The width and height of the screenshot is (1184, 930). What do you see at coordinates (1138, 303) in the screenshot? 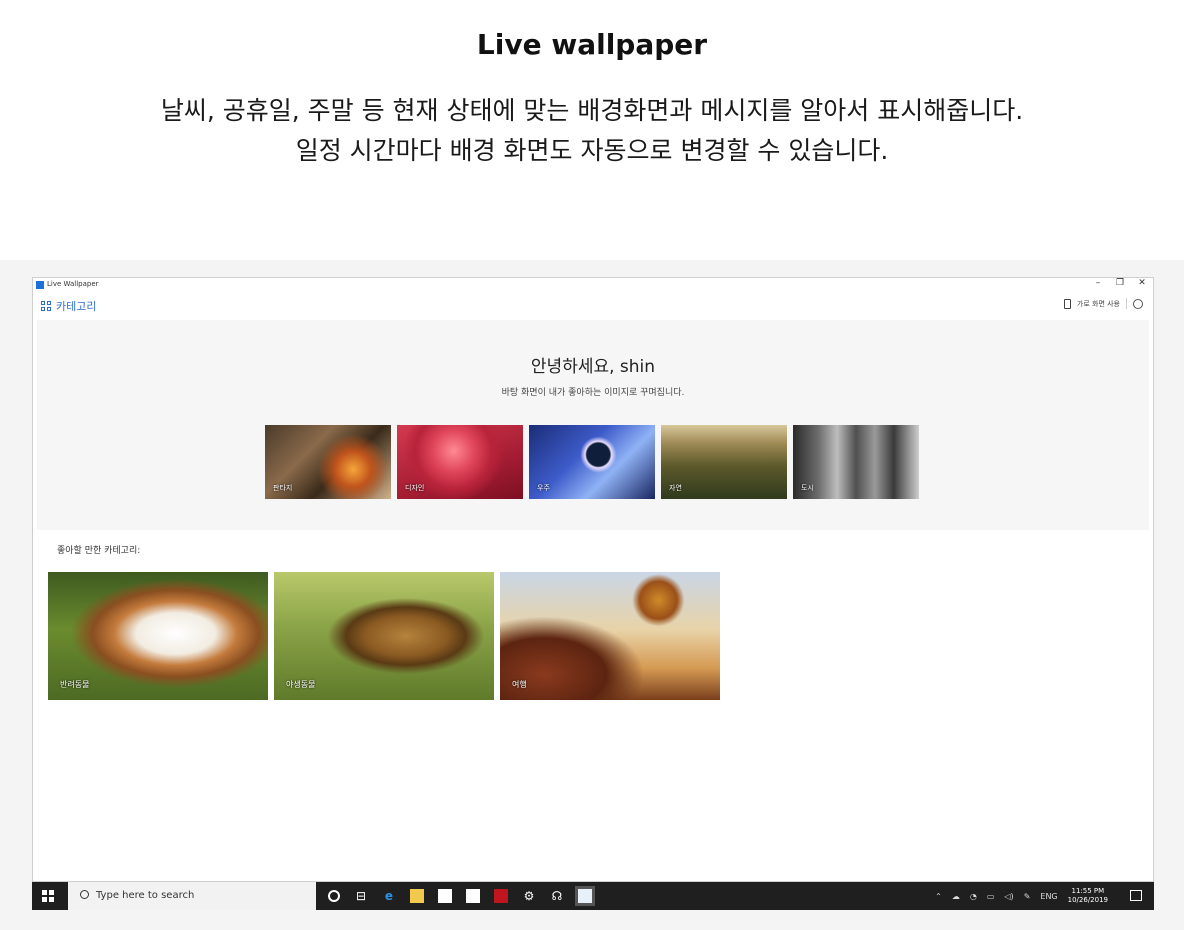
I see `settings-icon` at bounding box center [1138, 303].